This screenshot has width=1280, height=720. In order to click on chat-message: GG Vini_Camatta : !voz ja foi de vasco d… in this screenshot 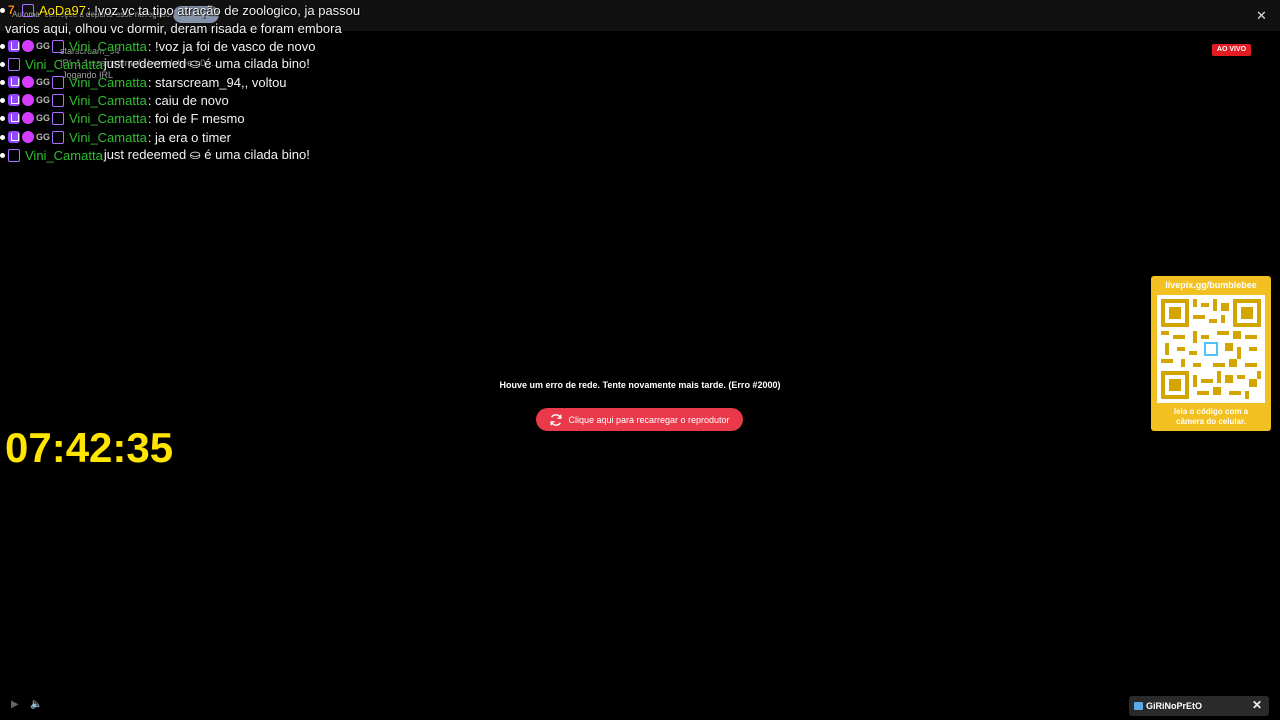, I will do `click(157, 46)`.